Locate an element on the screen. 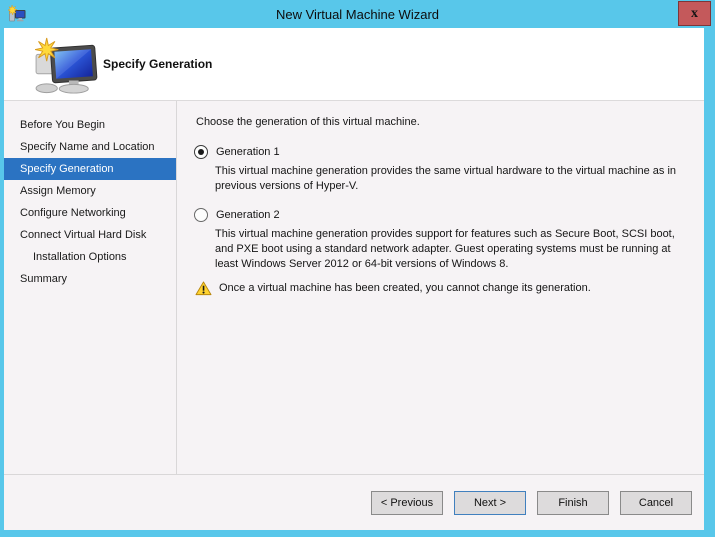  button-label: Cancel is located at coordinates (656, 503).